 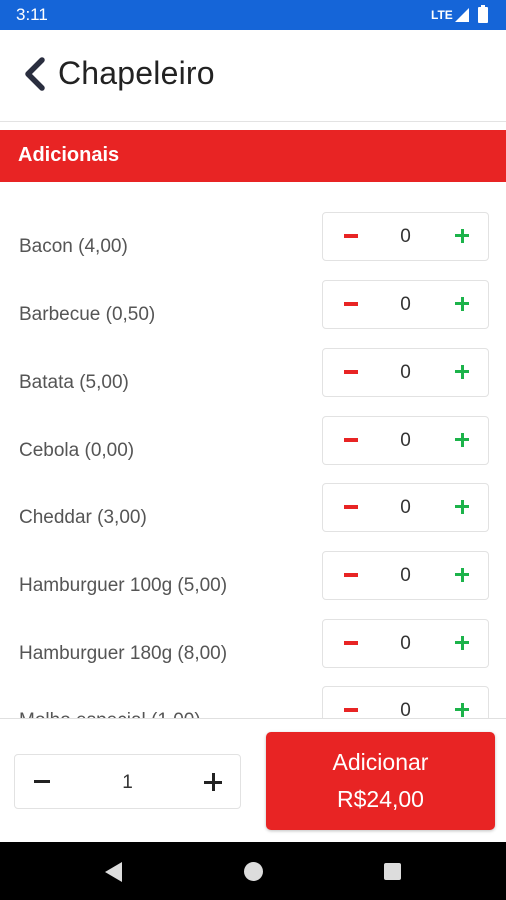 What do you see at coordinates (32, 14) in the screenshot?
I see `status-time: 3:11` at bounding box center [32, 14].